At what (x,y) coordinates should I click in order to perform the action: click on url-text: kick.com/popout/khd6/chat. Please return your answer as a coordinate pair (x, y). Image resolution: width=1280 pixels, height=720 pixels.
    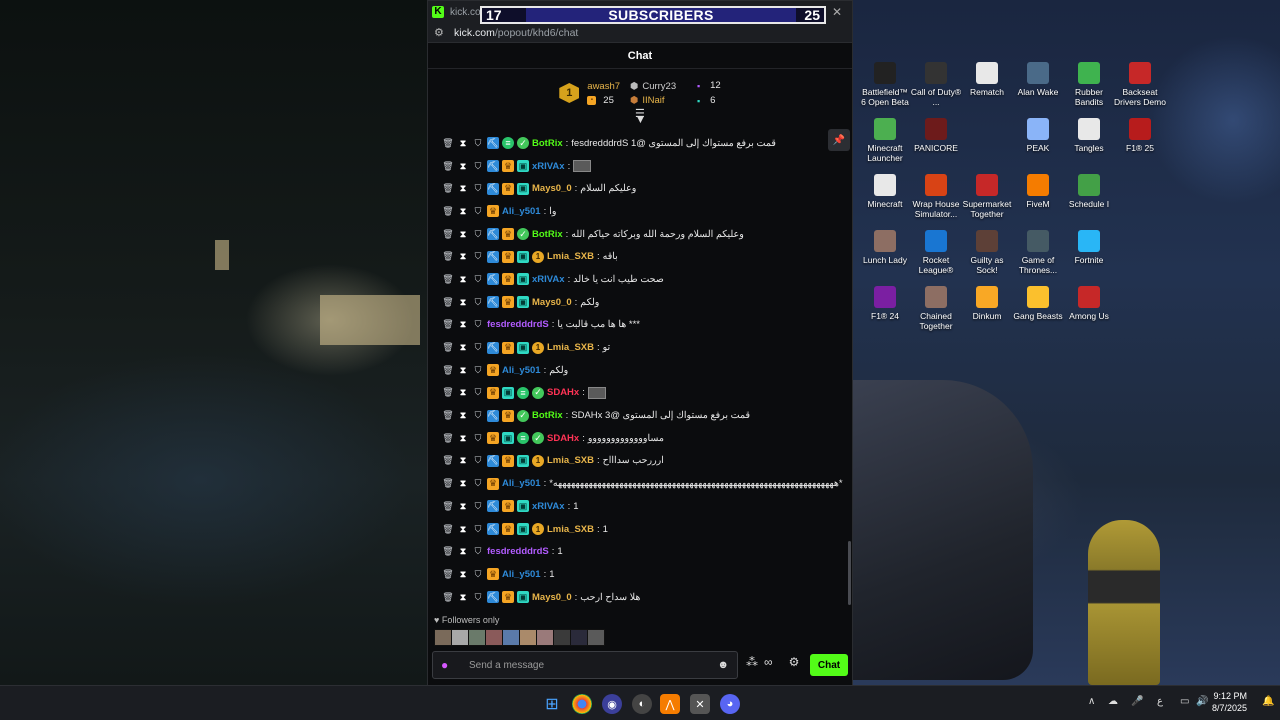
    Looking at the image, I should click on (516, 33).